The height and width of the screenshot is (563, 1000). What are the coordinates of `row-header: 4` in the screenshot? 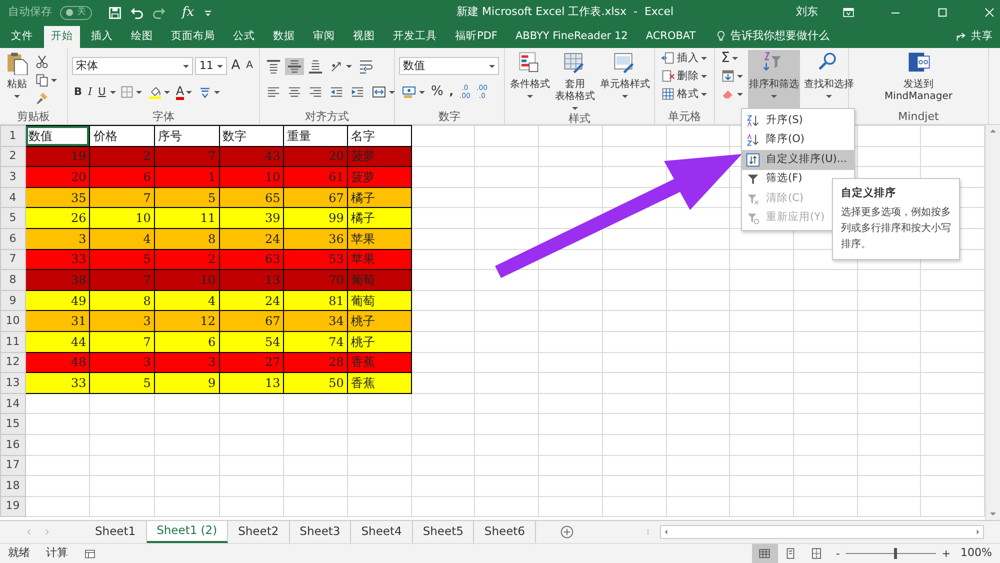 It's located at (13, 197).